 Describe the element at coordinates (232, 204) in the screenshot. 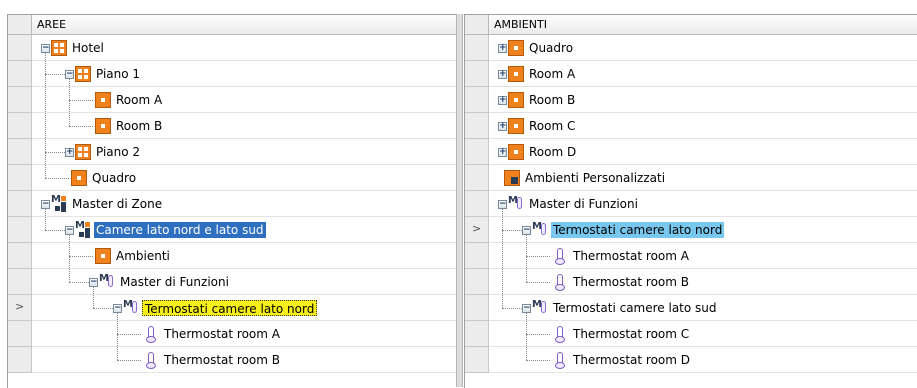

I see `tree-row-master-di-zone: − M Master di Zone` at that location.